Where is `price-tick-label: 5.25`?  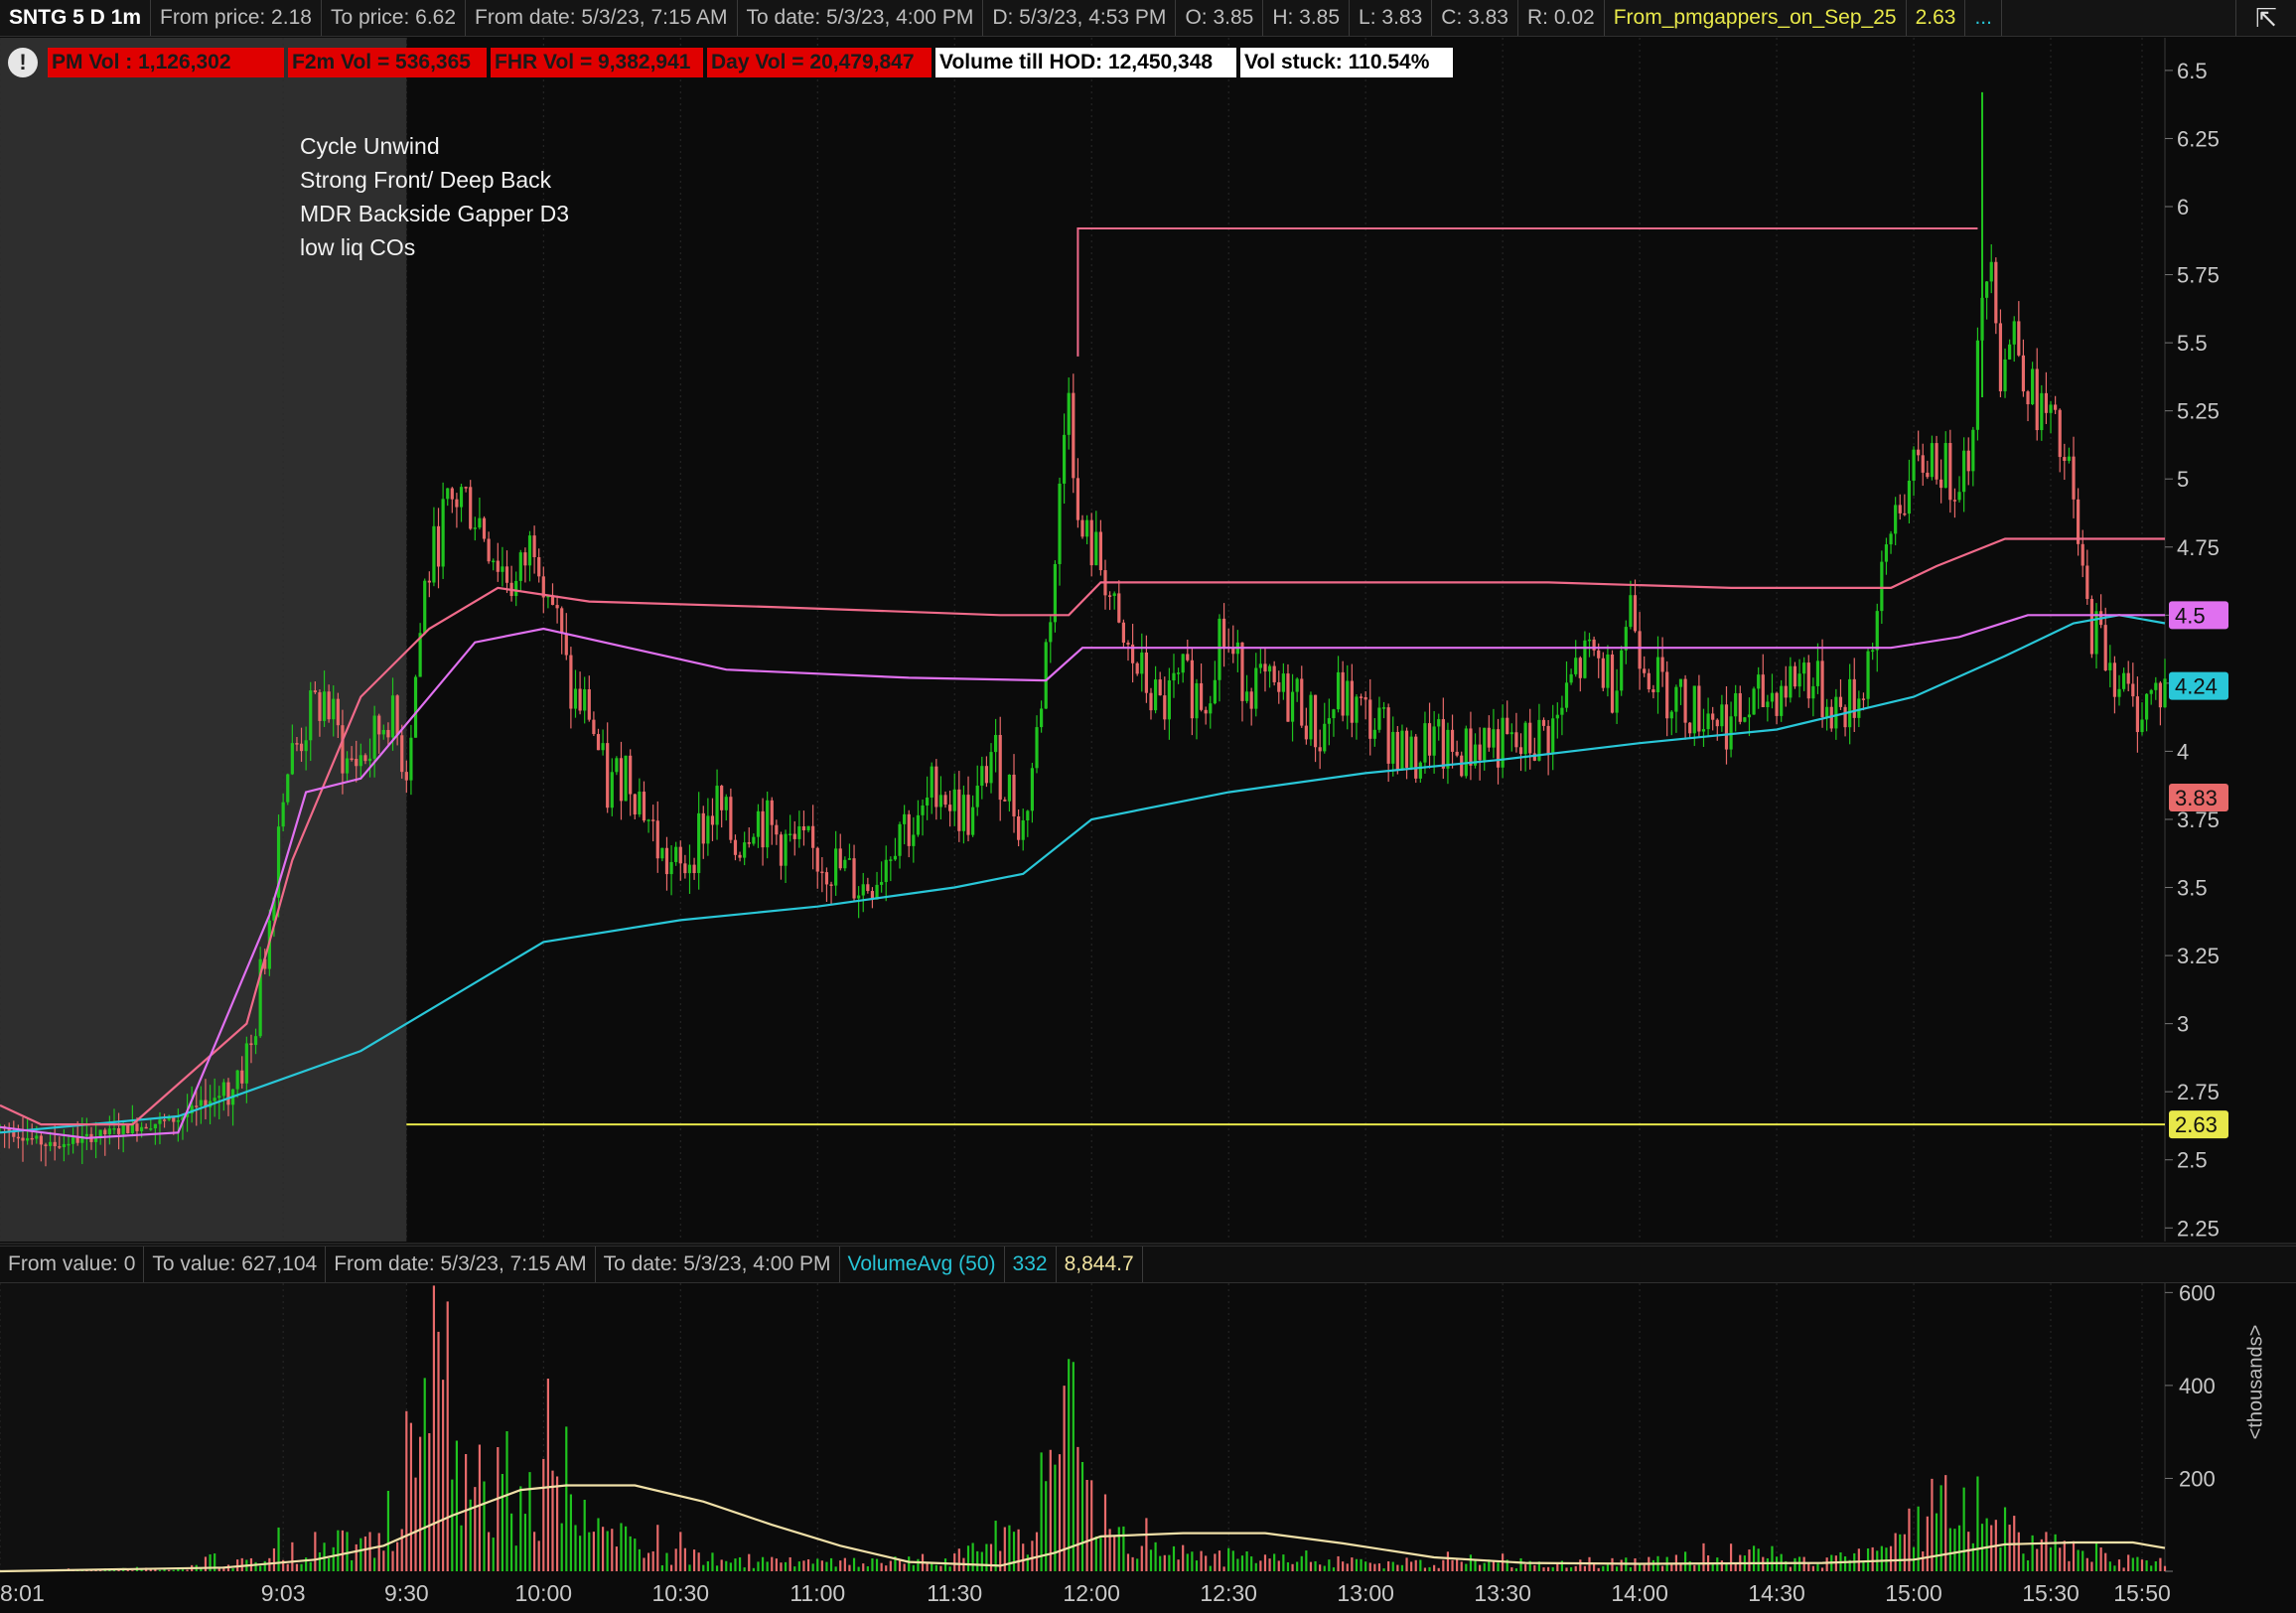 price-tick-label: 5.25 is located at coordinates (2198, 411).